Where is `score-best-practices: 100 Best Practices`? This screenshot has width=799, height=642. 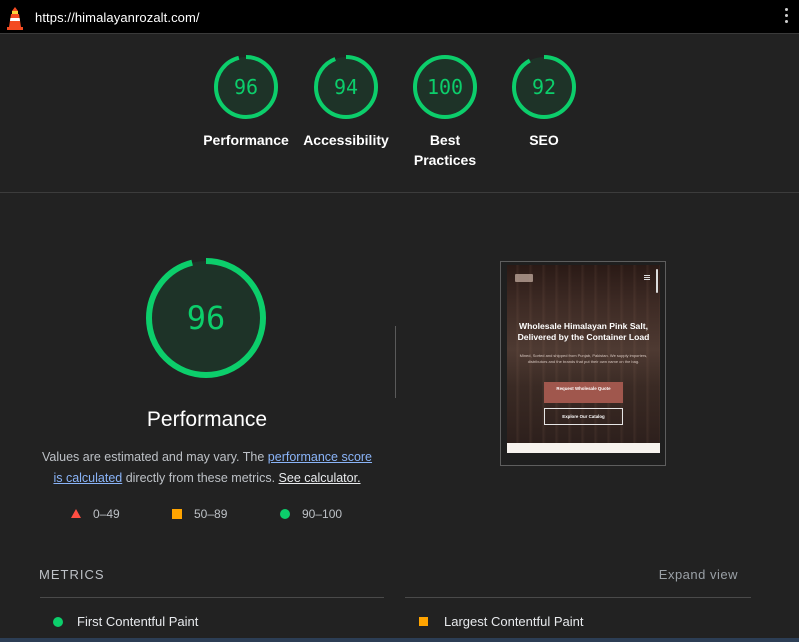 score-best-practices: 100 Best Practices is located at coordinates (445, 112).